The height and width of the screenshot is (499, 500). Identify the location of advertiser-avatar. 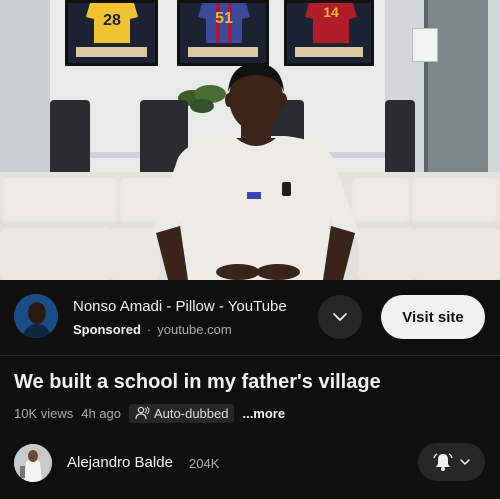
(36, 316).